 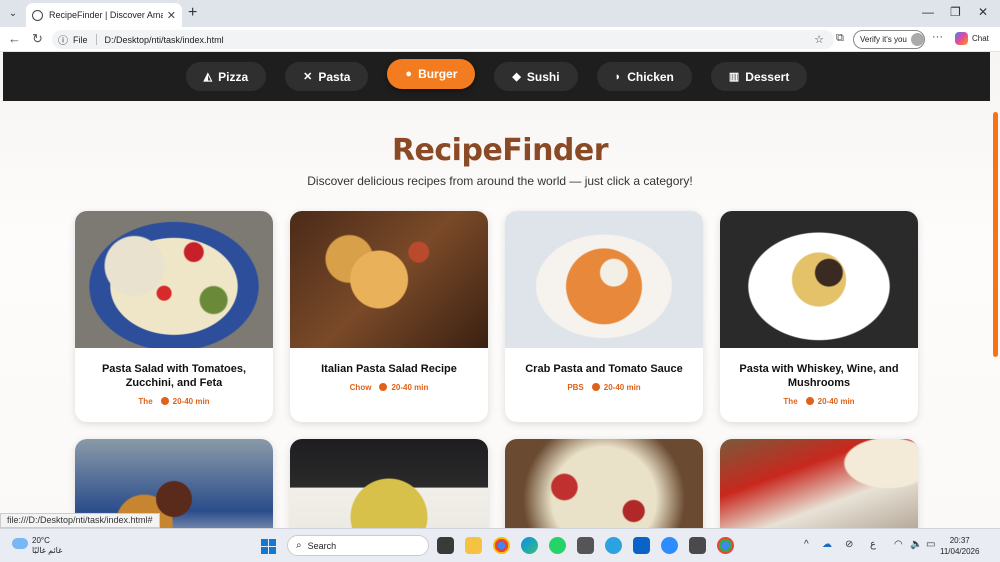 I want to click on chrome-icon, so click(x=501, y=545).